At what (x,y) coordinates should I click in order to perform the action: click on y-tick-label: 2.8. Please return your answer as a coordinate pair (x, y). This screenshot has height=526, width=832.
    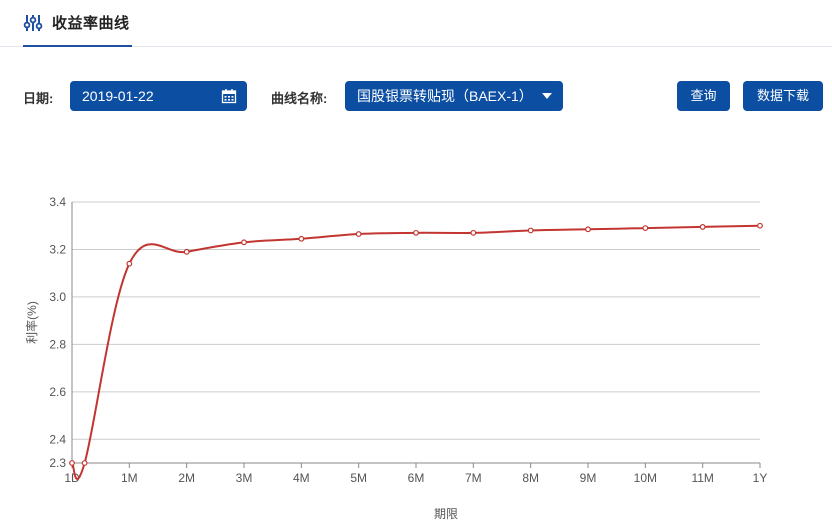
    Looking at the image, I should click on (57, 344).